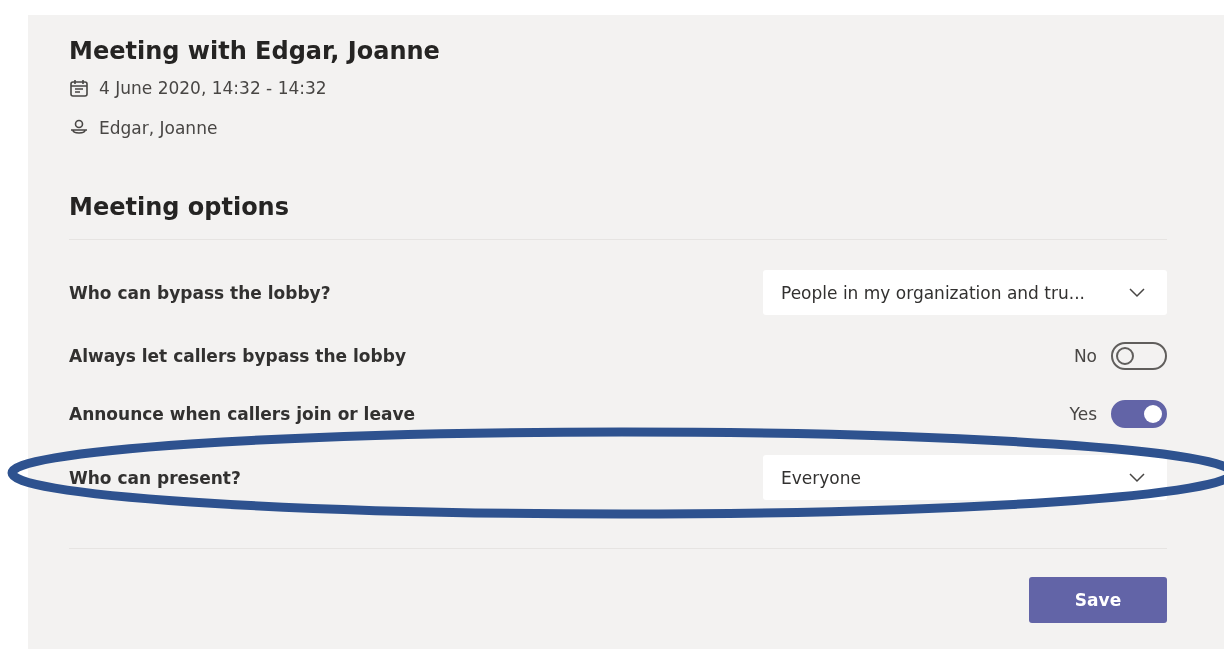 The image size is (1224, 664). What do you see at coordinates (965, 477) in the screenshot?
I see `dropdown: Everyone` at bounding box center [965, 477].